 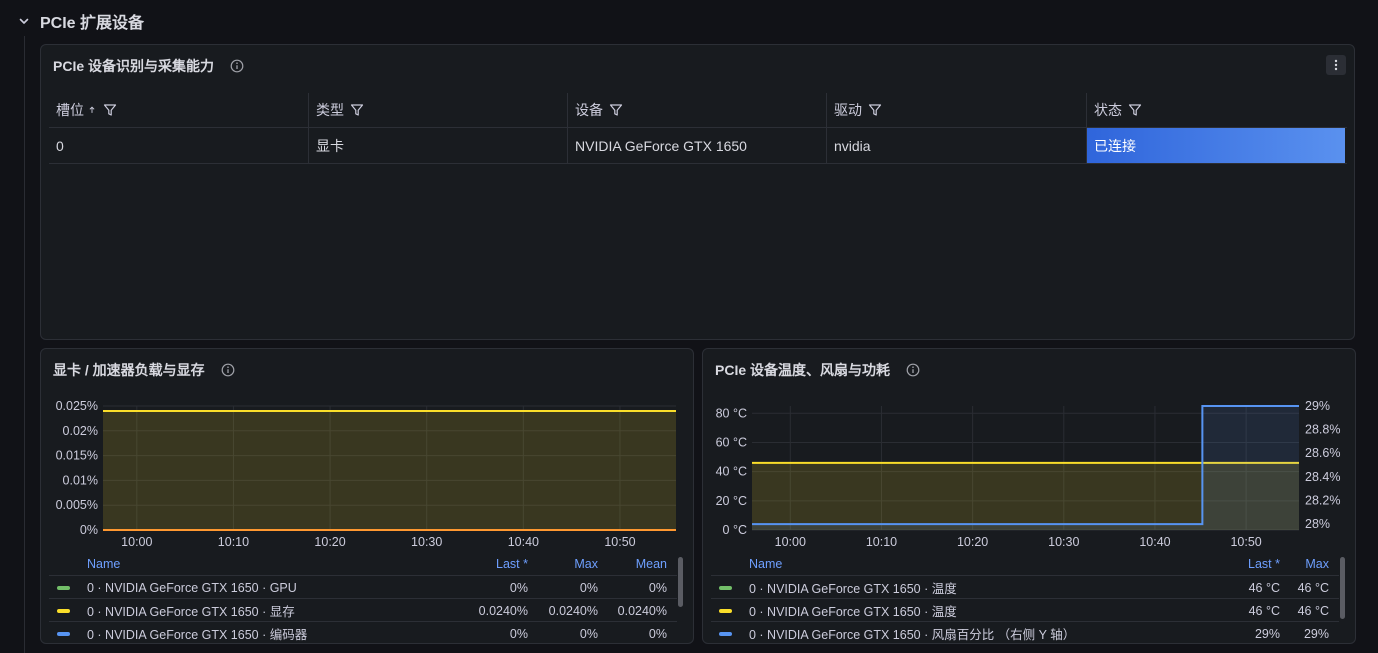 I want to click on y-tick-label: 40 °C, so click(x=731, y=472).